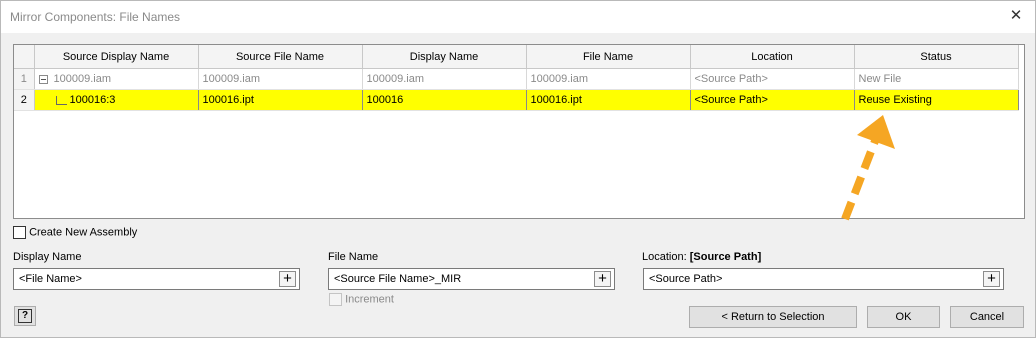 The width and height of the screenshot is (1036, 338). I want to click on cell-file-name: 100016.ipt, so click(608, 100).